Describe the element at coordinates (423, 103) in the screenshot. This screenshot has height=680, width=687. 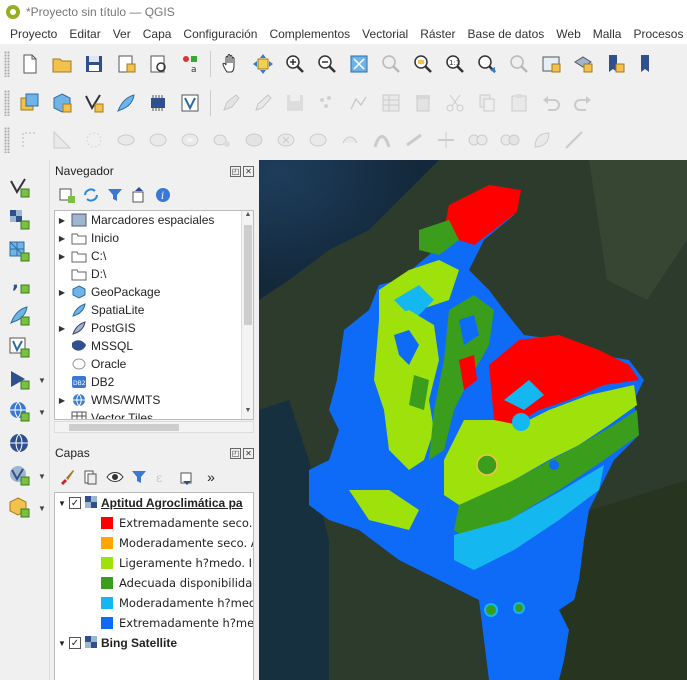
I see `delete-selected-button` at that location.